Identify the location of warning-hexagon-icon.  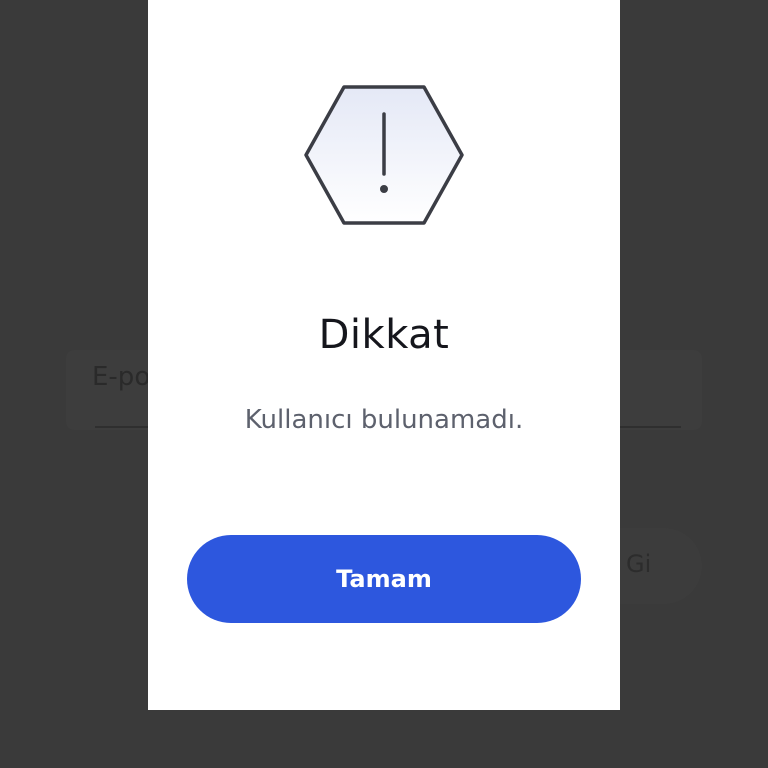
(384, 155).